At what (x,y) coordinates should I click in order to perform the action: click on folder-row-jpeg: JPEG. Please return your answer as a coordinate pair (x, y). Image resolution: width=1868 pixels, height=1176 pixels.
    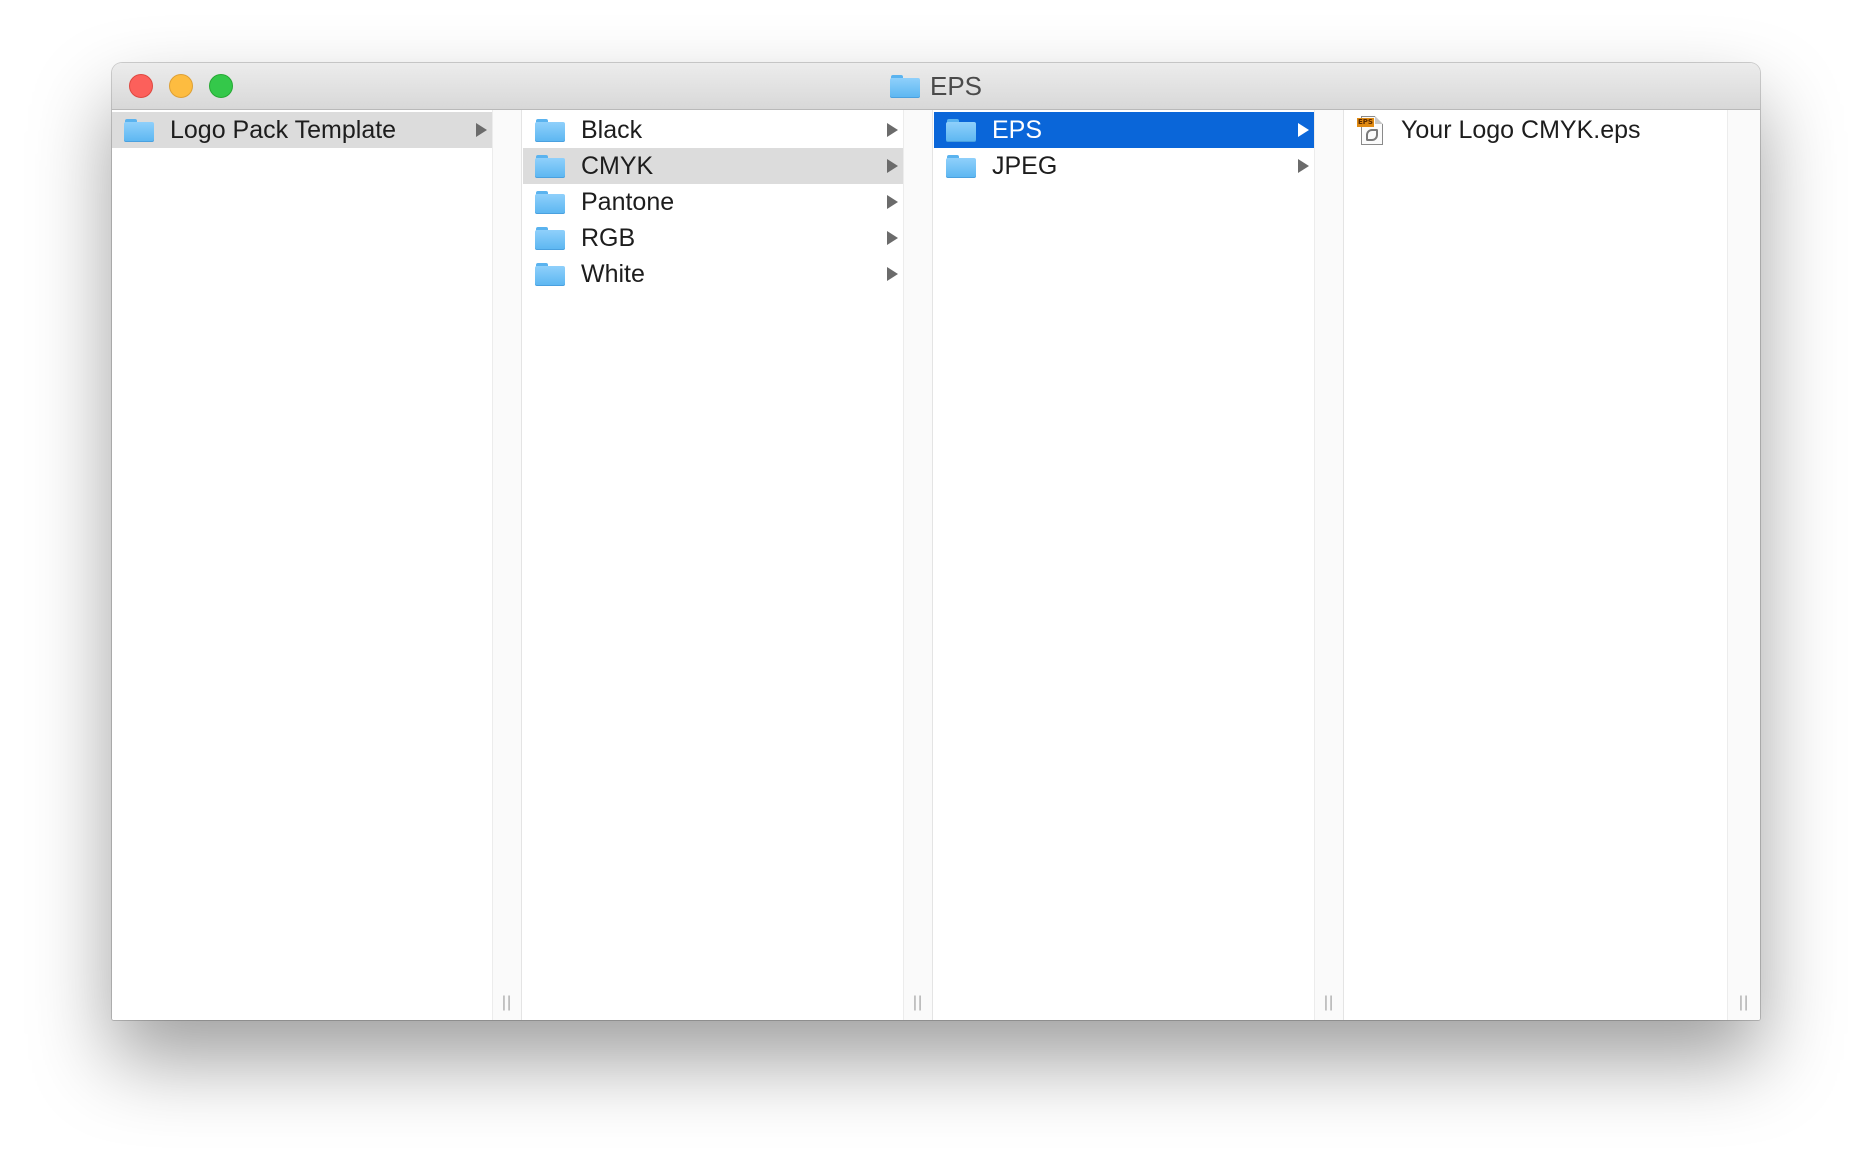
    Looking at the image, I should click on (1124, 166).